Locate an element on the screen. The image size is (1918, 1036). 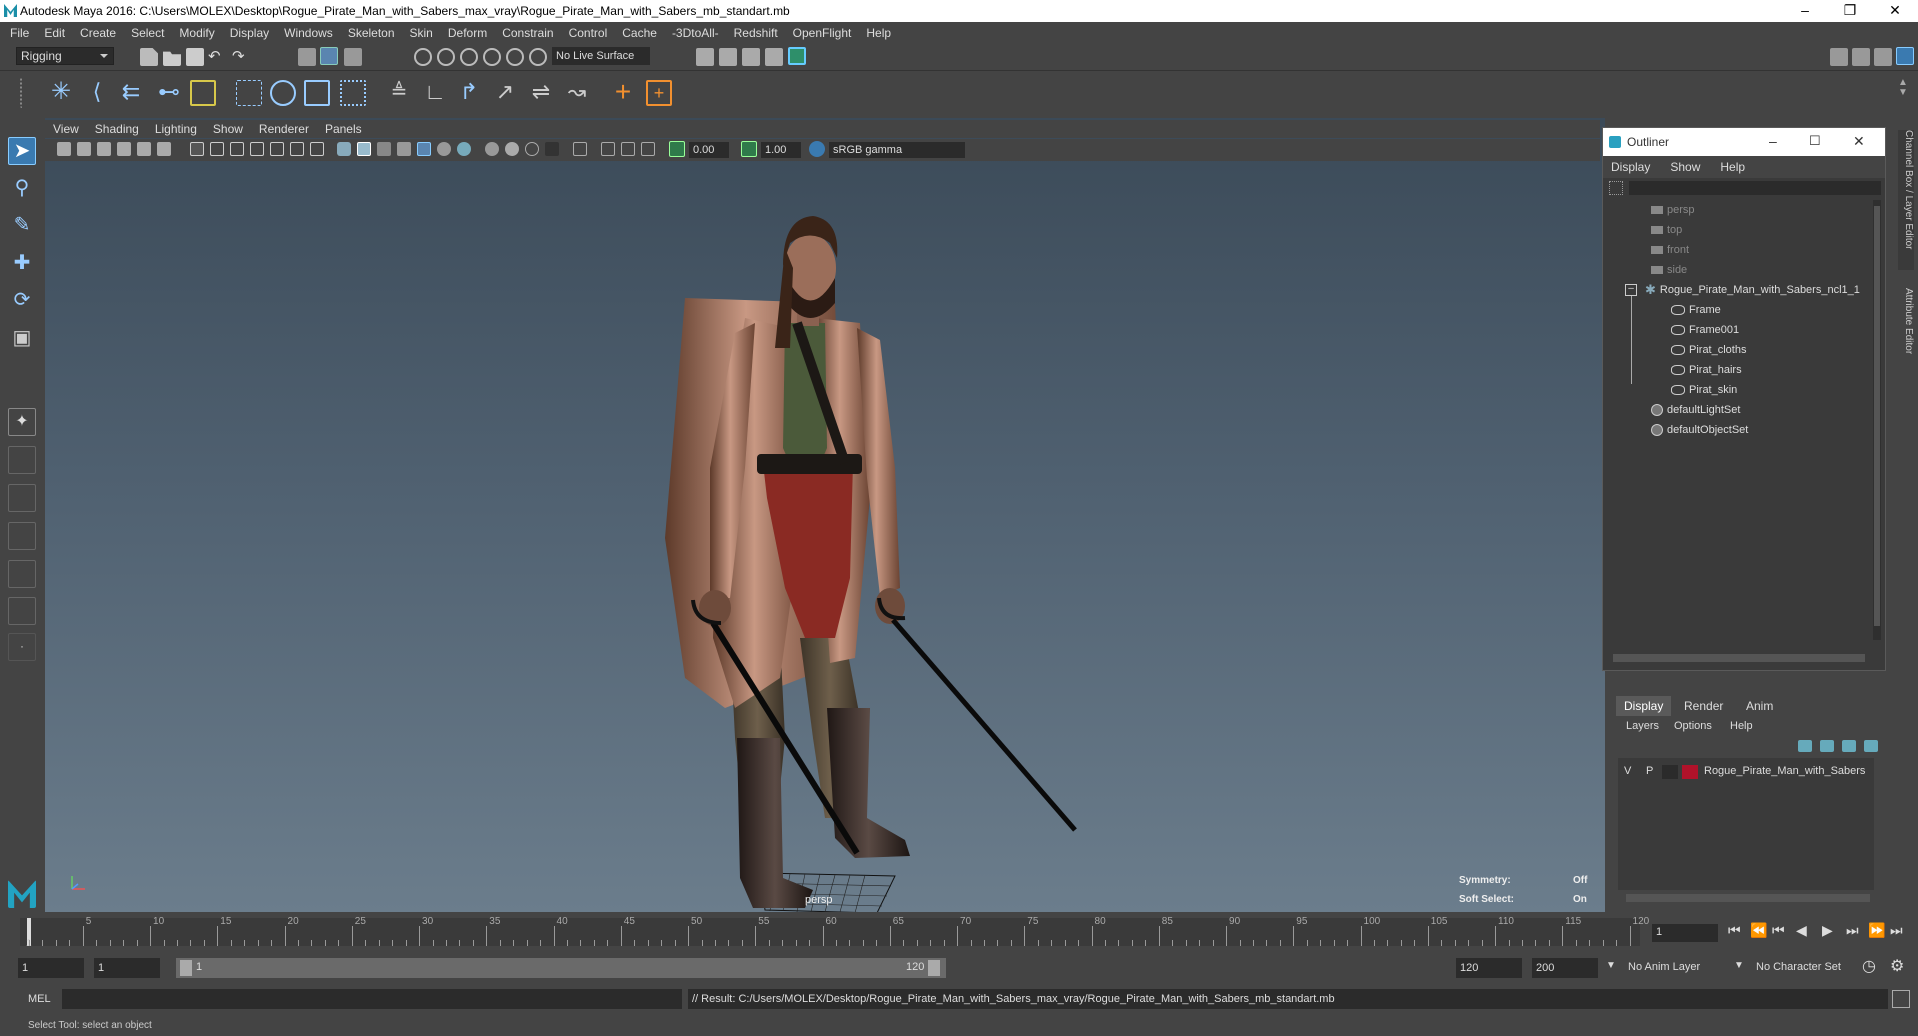
menu-skin: Skin is located at coordinates (421, 33).